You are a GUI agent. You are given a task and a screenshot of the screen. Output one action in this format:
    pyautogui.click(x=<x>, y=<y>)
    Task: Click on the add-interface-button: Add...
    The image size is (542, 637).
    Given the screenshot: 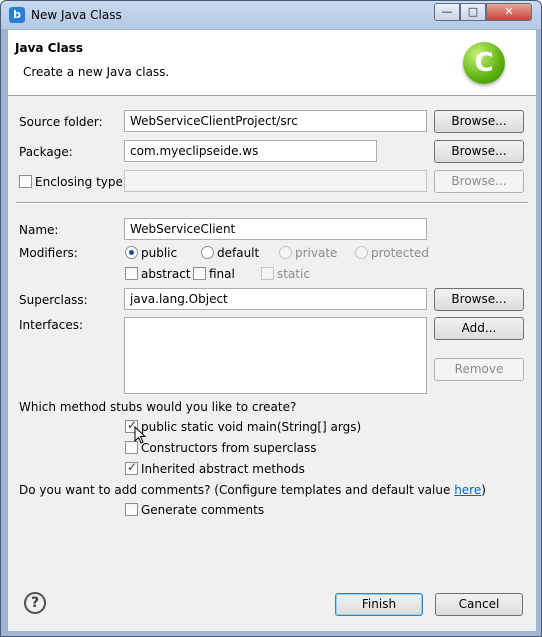 What is the action you would take?
    pyautogui.click(x=479, y=328)
    